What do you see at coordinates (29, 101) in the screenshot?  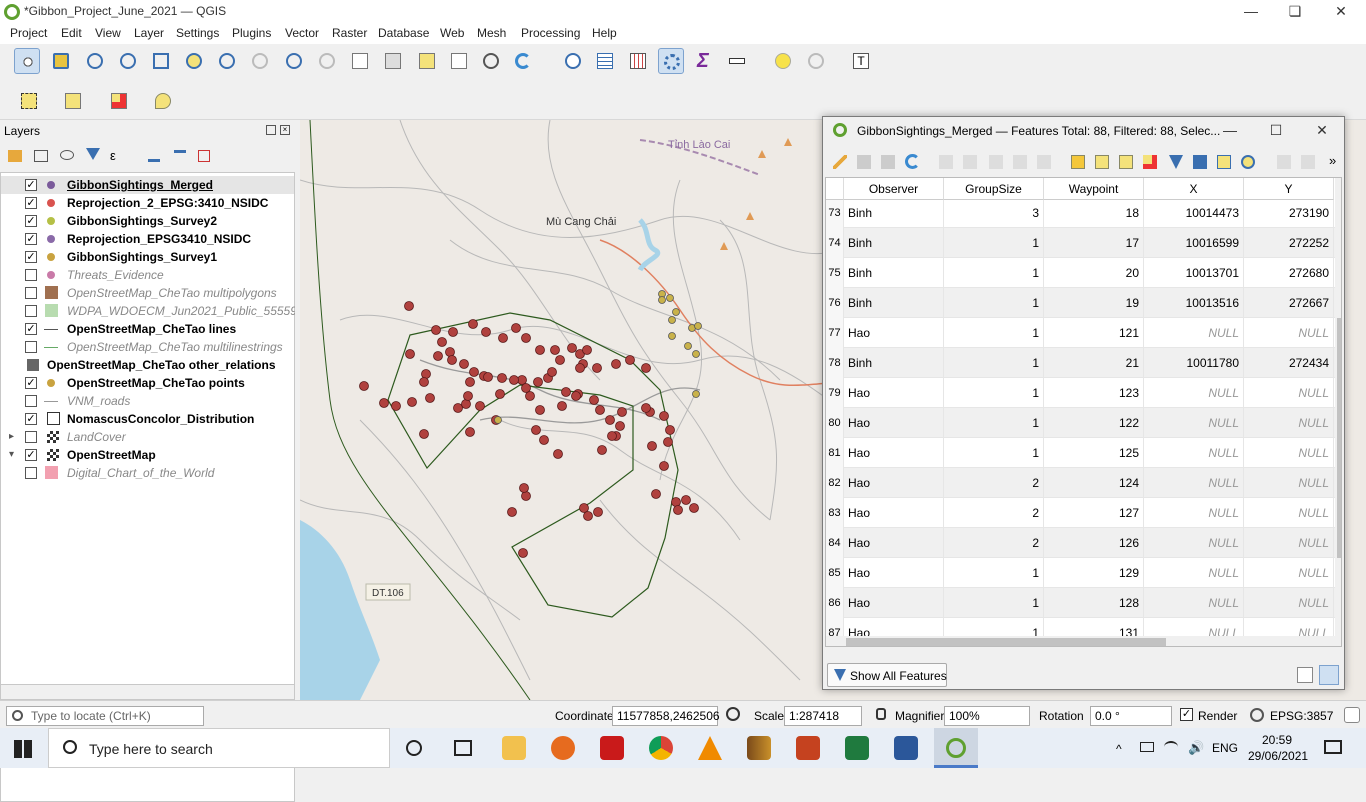 I see `select-features-button` at bounding box center [29, 101].